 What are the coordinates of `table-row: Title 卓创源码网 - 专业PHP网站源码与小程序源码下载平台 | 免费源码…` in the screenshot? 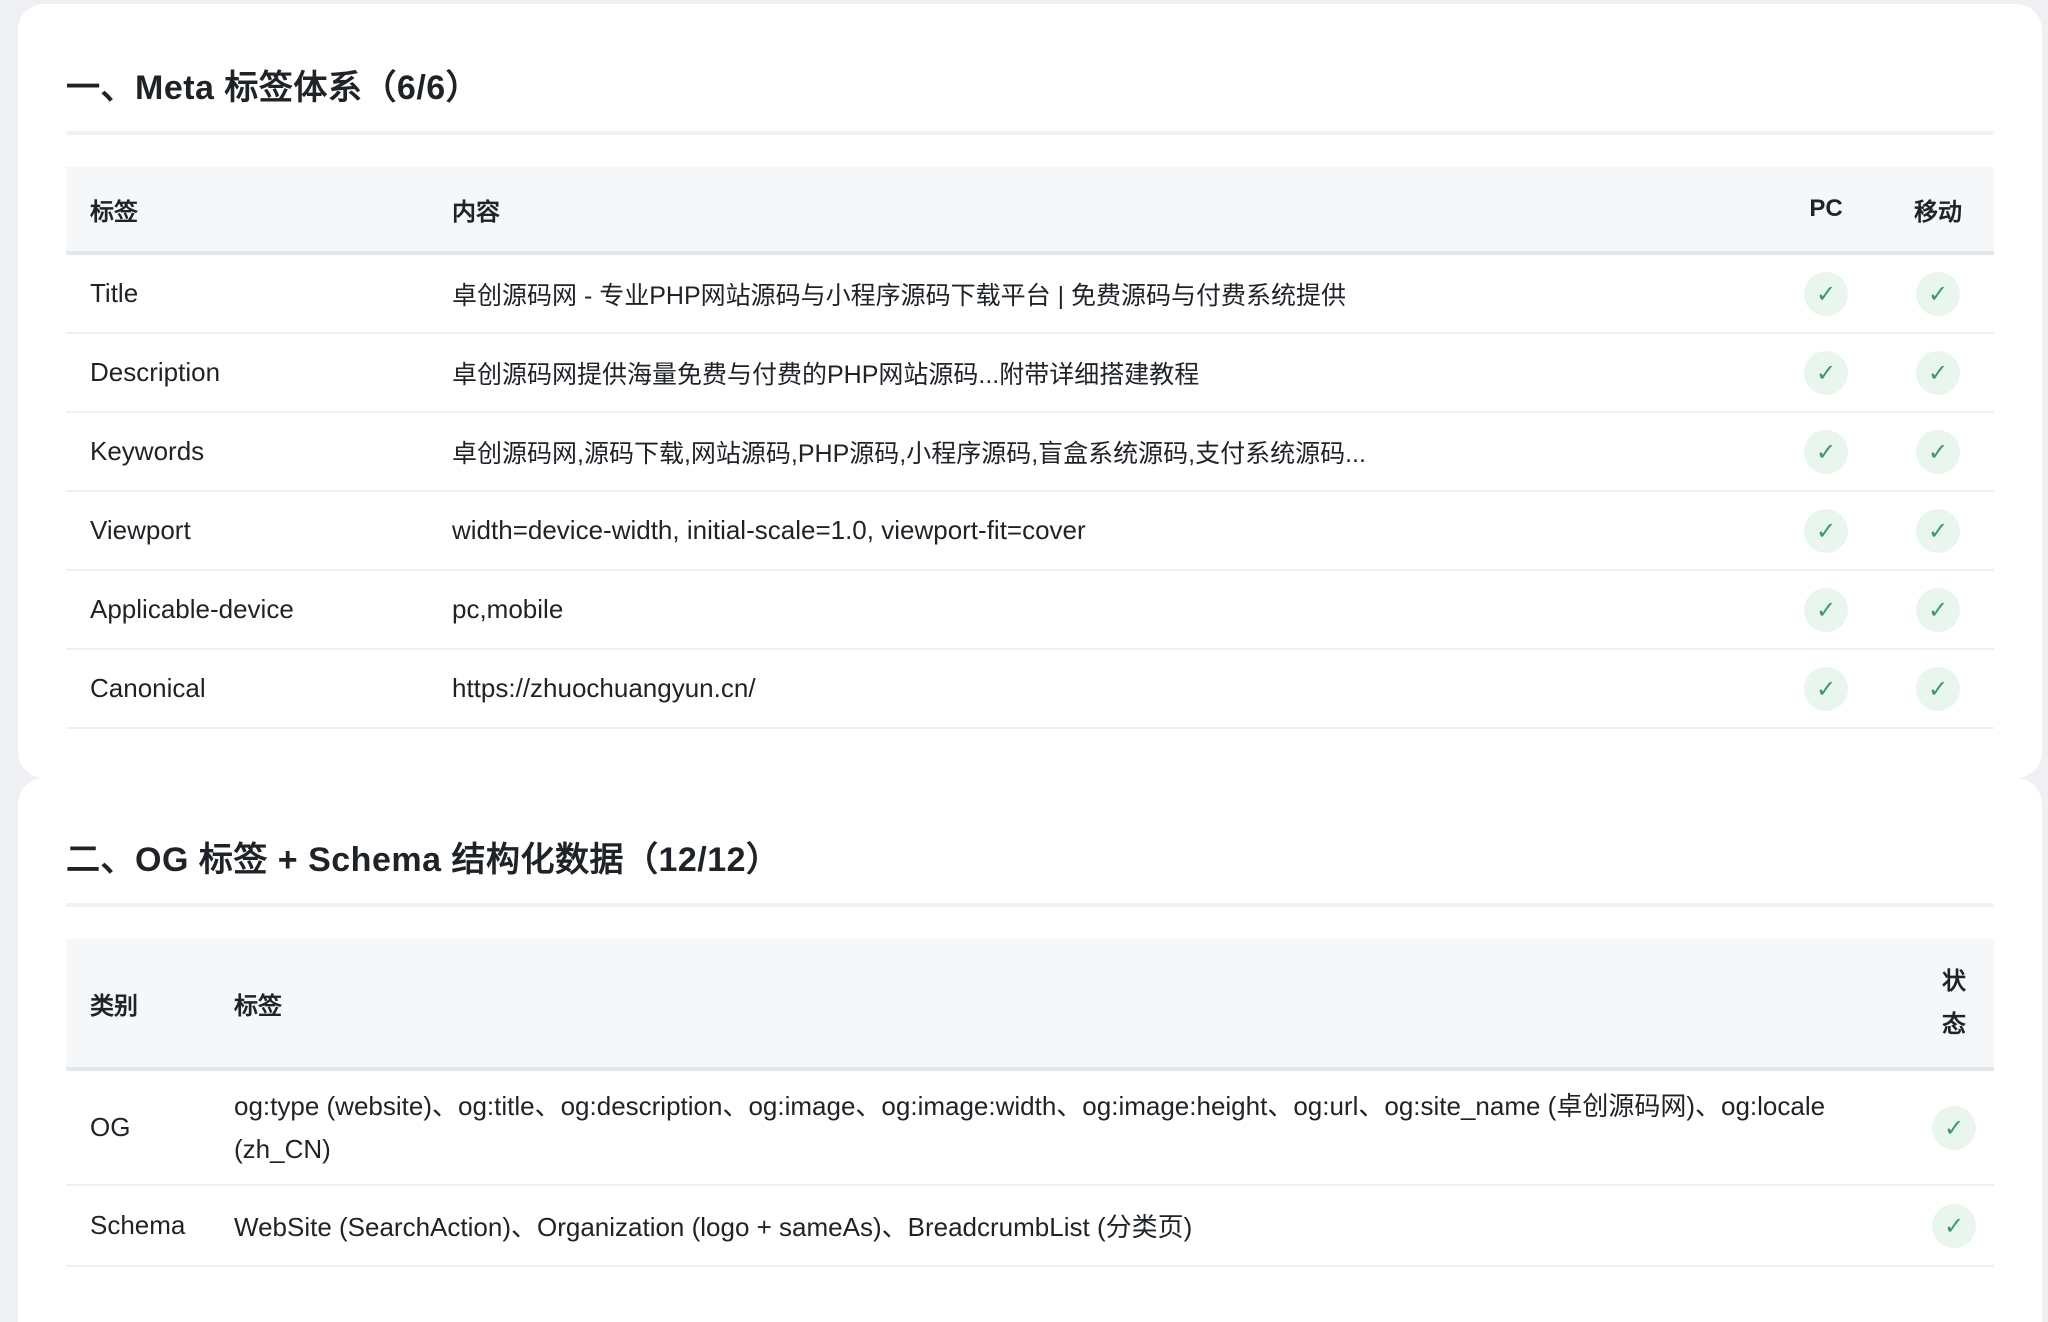 It's located at (1030, 293).